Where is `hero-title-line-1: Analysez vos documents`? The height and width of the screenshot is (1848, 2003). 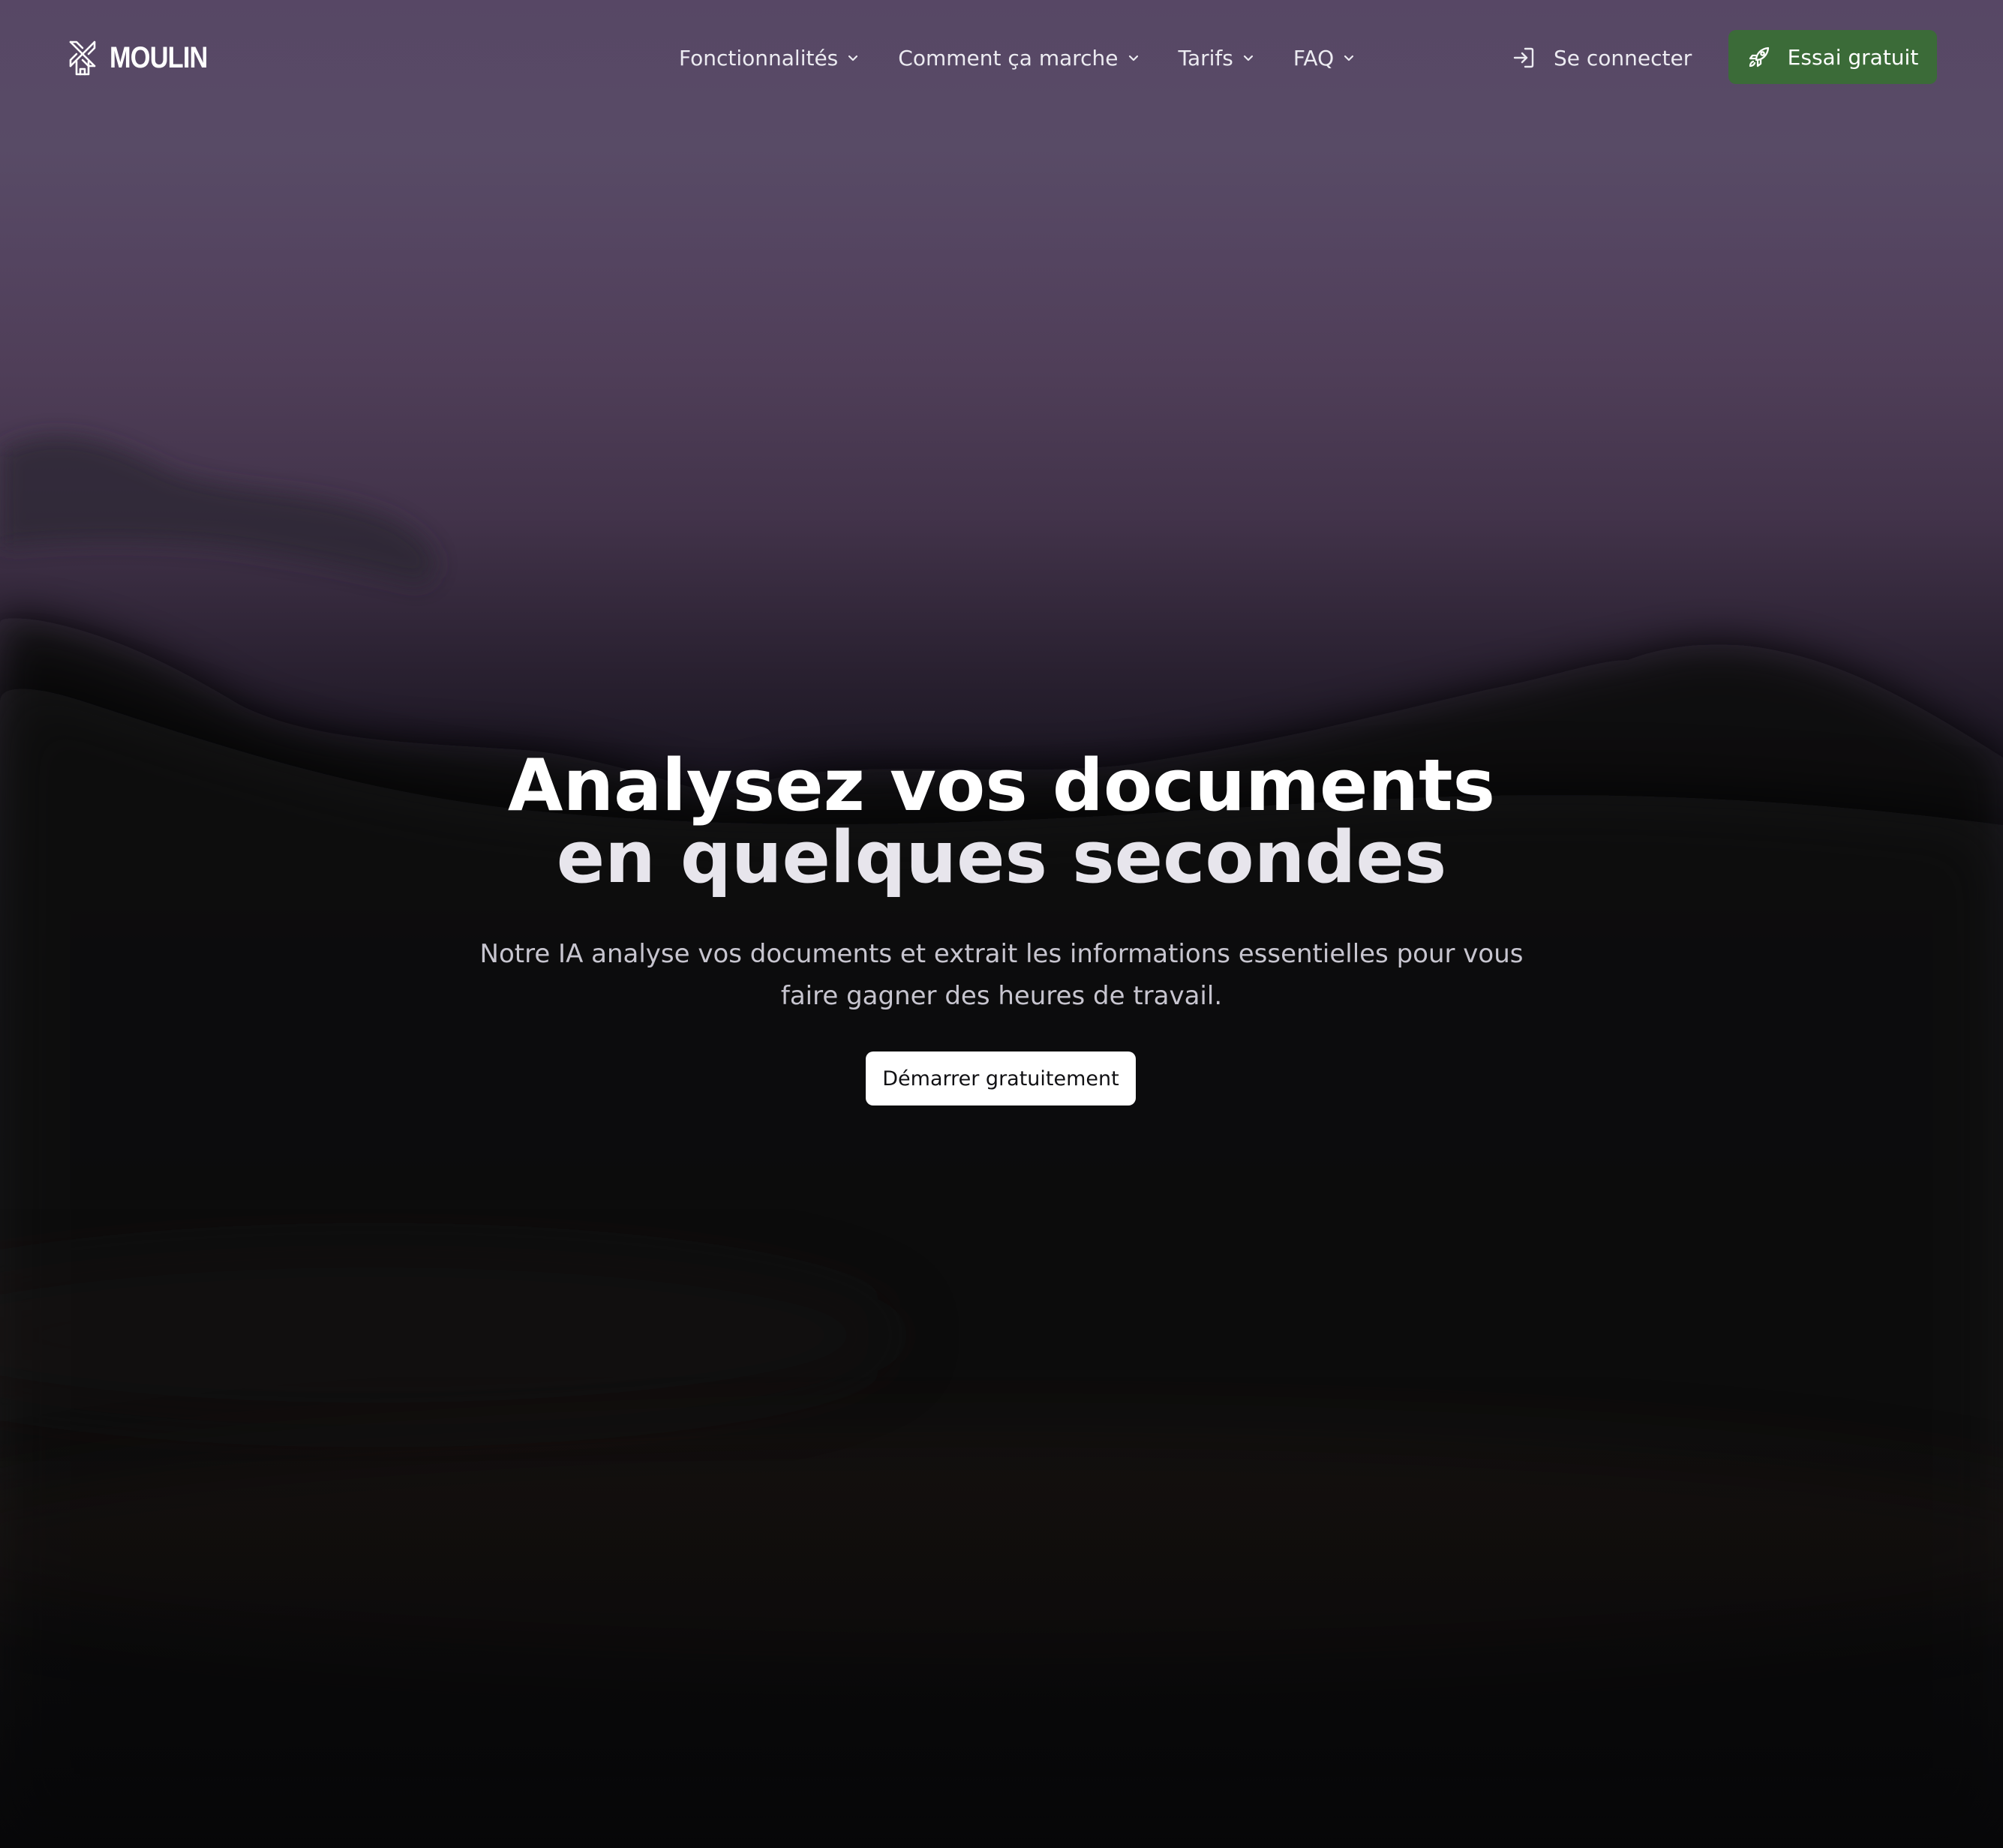 hero-title-line-1: Analysez vos documents is located at coordinates (1001, 786).